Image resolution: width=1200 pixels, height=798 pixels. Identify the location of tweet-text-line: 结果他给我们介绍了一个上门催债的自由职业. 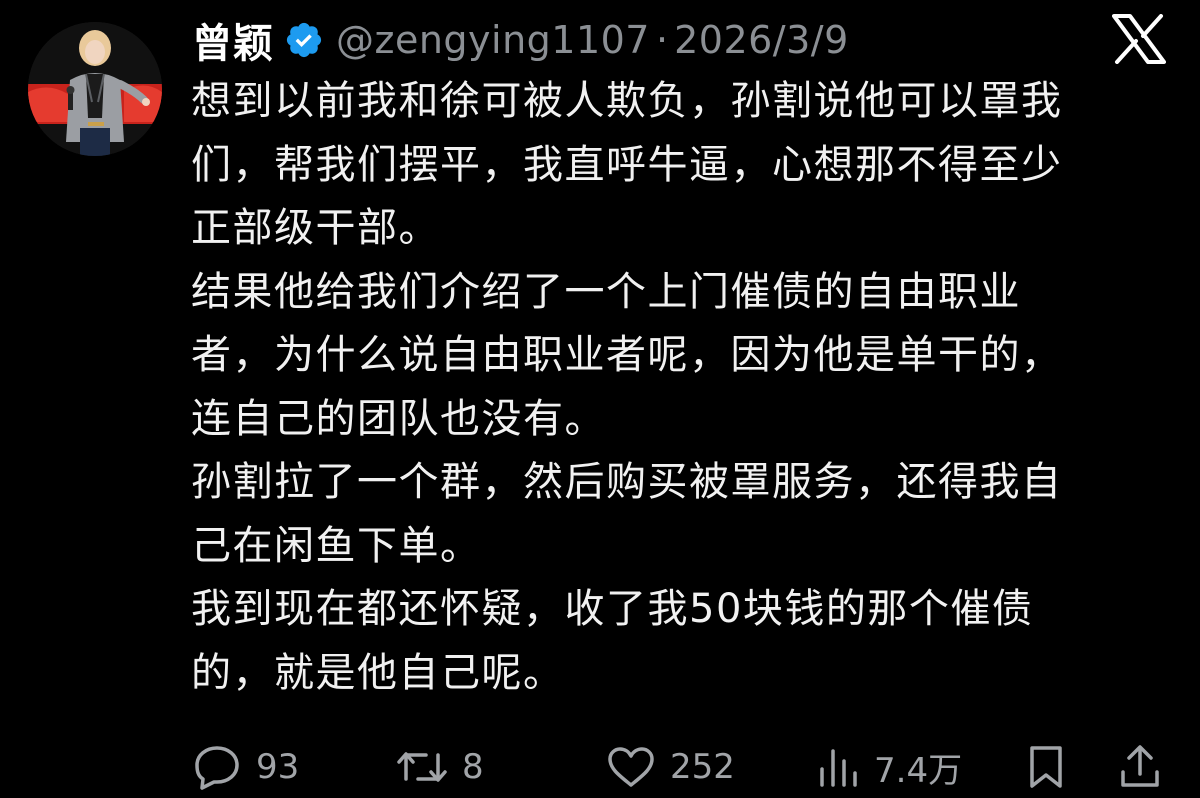
(606, 291).